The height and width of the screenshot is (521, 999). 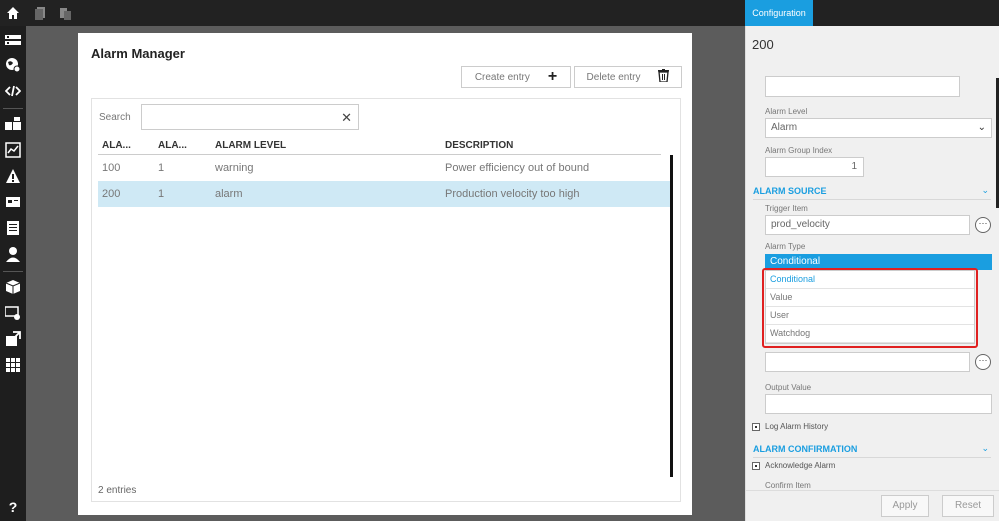 I want to click on table-cell: 200, so click(x=111, y=194).